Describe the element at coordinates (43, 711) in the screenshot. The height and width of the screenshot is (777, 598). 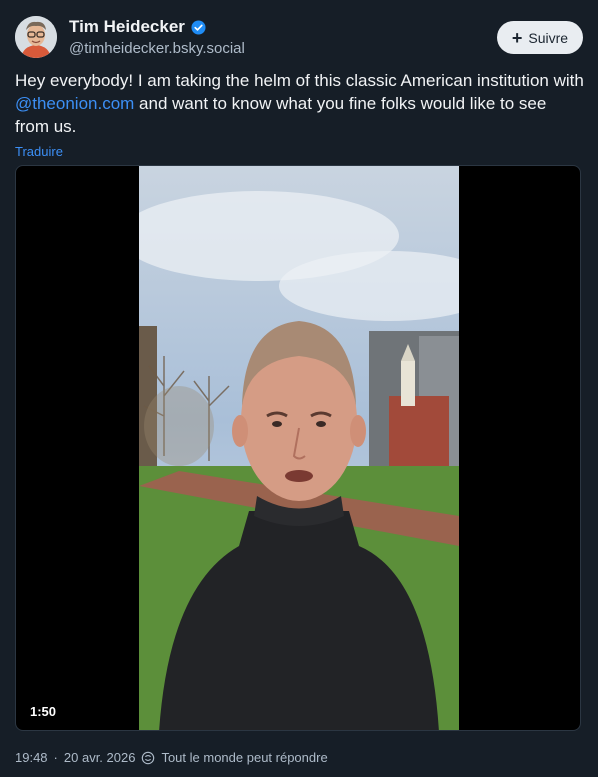
I see `video-duration: 1:50` at that location.